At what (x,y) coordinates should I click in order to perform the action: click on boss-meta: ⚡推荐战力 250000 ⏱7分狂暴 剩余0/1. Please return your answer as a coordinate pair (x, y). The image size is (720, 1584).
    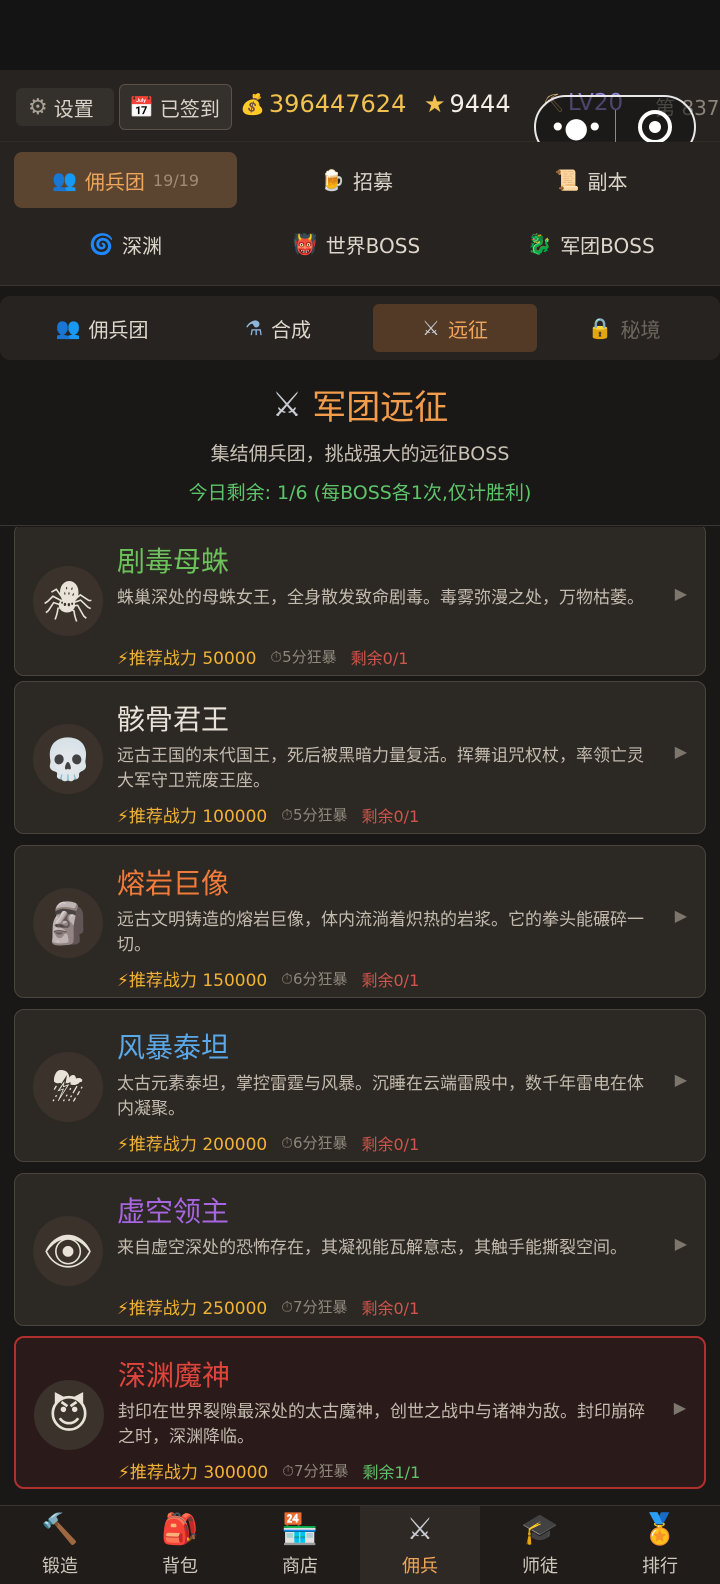
    Looking at the image, I should click on (268, 1306).